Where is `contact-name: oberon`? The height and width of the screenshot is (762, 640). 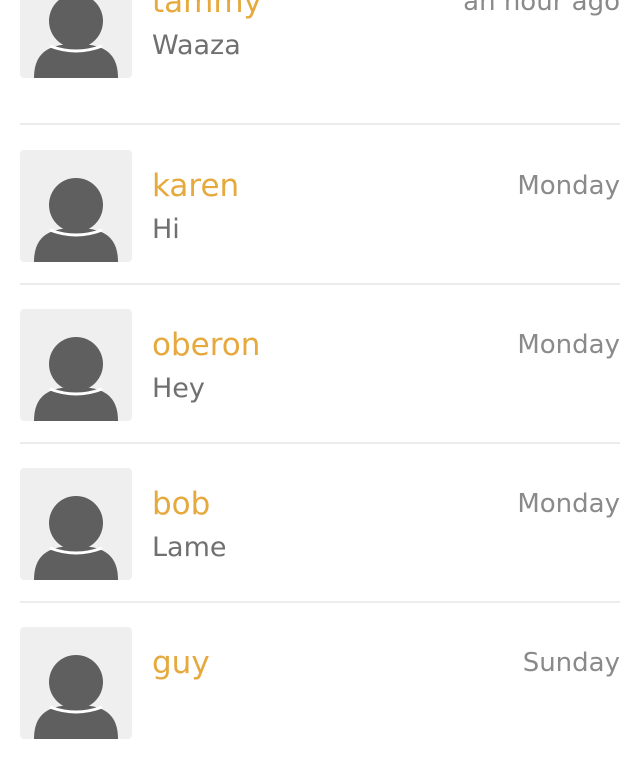
contact-name: oberon is located at coordinates (206, 345).